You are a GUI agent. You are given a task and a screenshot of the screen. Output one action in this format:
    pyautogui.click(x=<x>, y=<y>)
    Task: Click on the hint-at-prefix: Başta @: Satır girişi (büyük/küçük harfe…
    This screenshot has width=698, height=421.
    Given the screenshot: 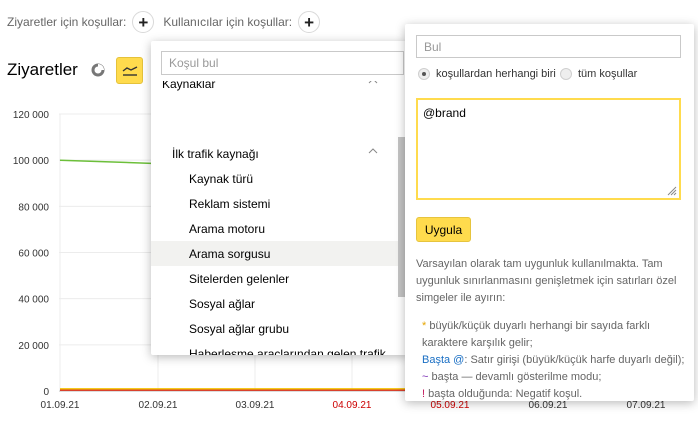 What is the action you would take?
    pyautogui.click(x=553, y=360)
    